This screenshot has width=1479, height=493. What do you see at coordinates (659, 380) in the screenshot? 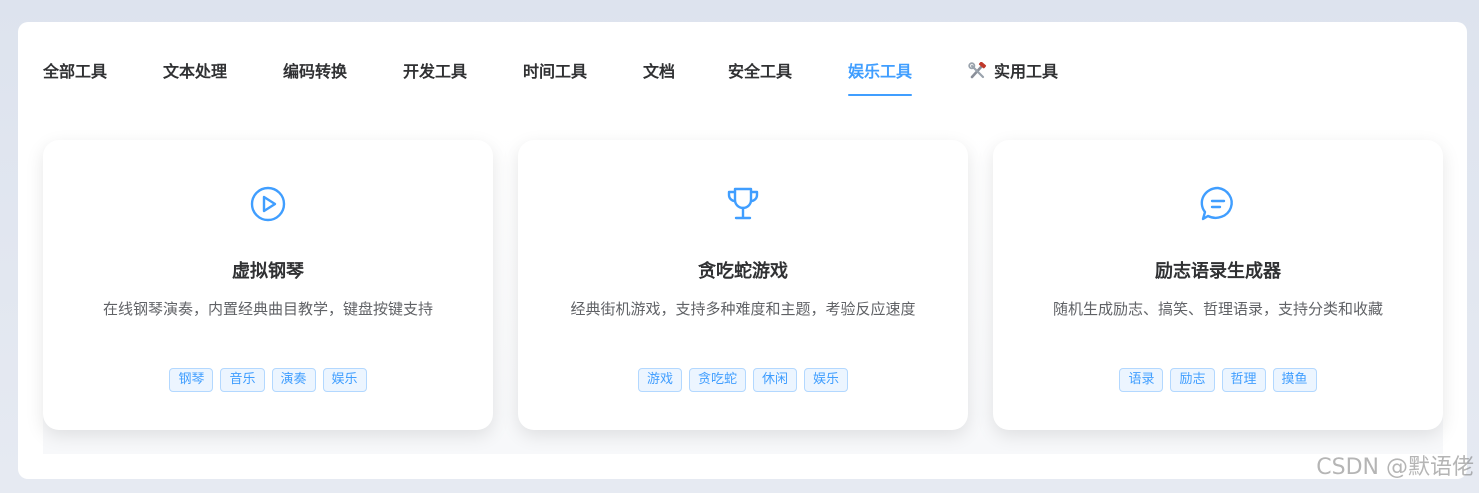
I see `tag: 游戏` at bounding box center [659, 380].